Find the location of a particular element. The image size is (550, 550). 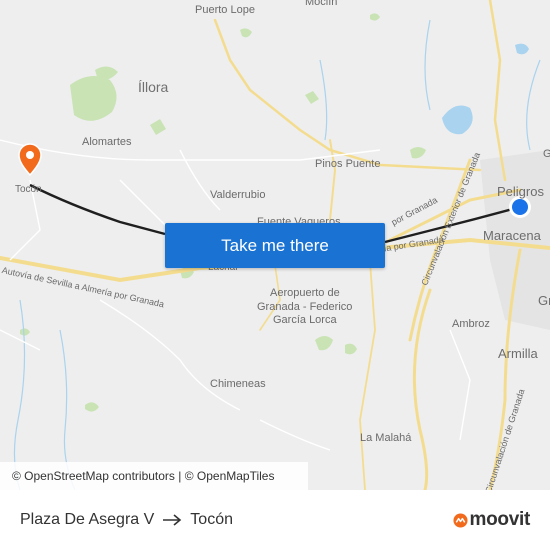

arrow-right-icon is located at coordinates (172, 520).